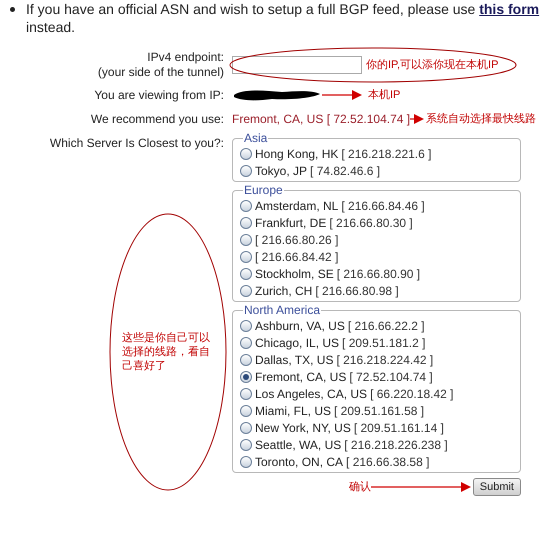 Image resolution: width=555 pixels, height=536 pixels. Describe the element at coordinates (345, 171) in the screenshot. I see `server-ip: [ 74.82.46.6 ]` at that location.